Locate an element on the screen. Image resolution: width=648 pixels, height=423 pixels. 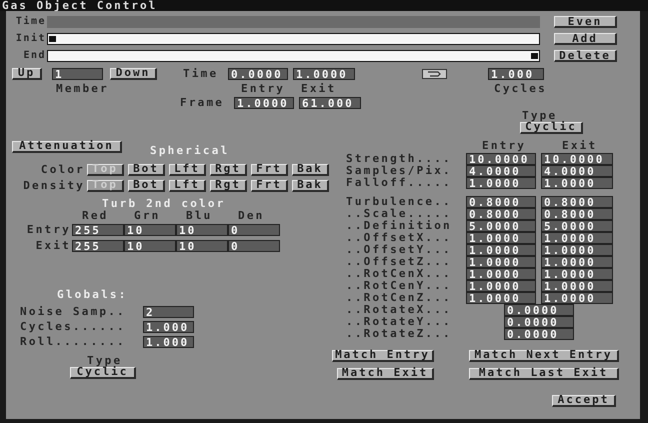
entry-field: 5.0000 is located at coordinates (501, 226).